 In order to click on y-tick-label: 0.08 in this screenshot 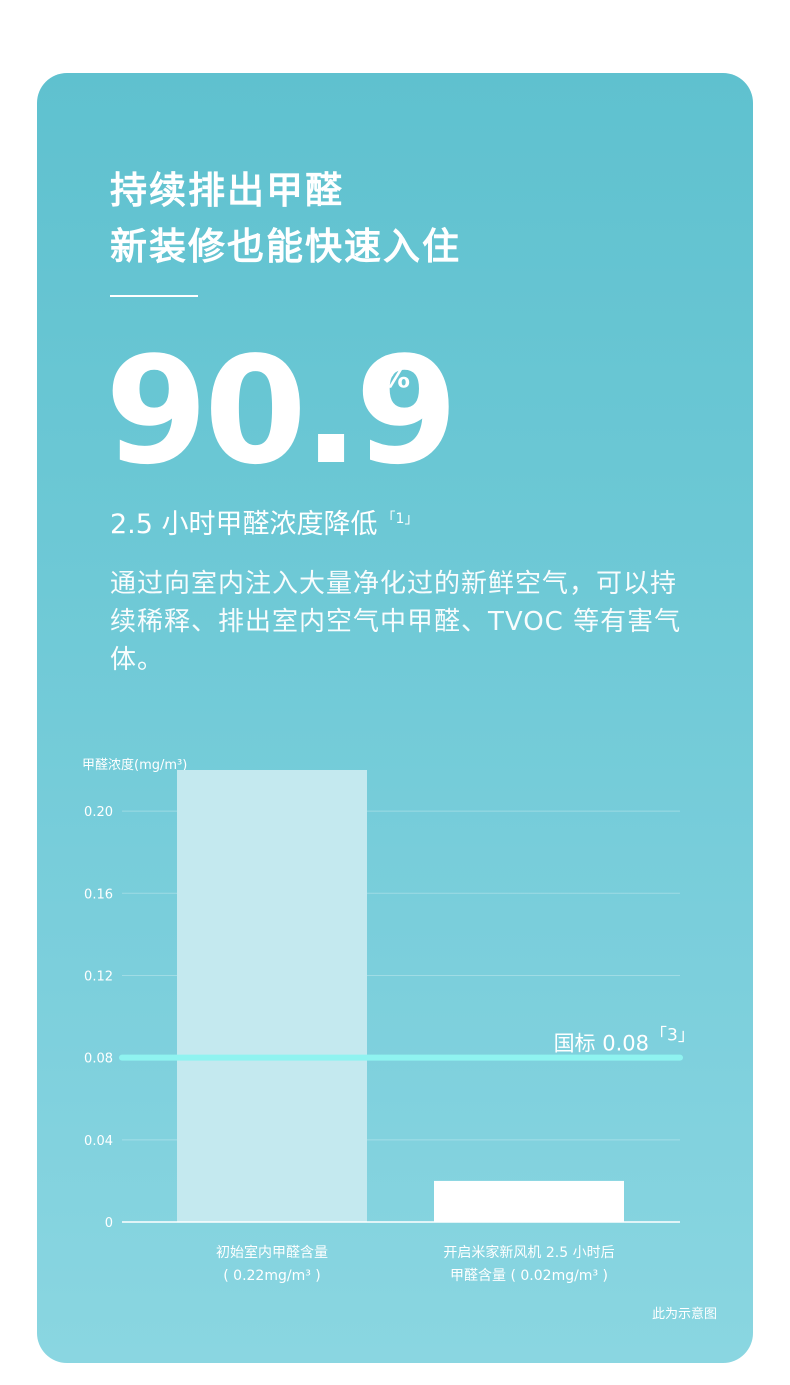, I will do `click(98, 1059)`.